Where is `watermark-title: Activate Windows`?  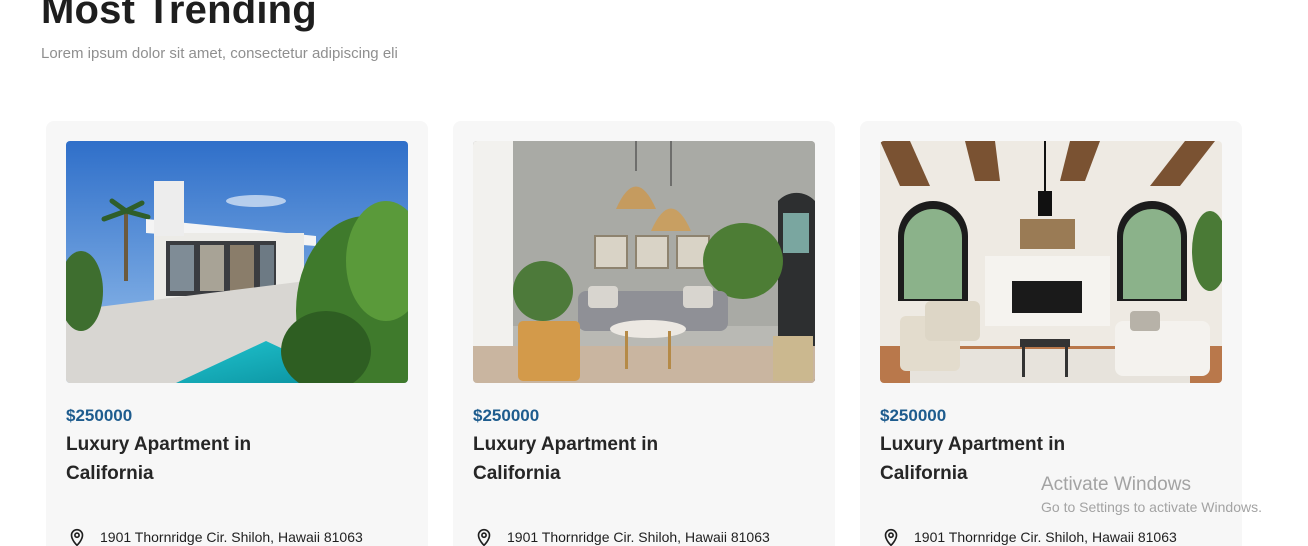 watermark-title: Activate Windows is located at coordinates (1116, 484).